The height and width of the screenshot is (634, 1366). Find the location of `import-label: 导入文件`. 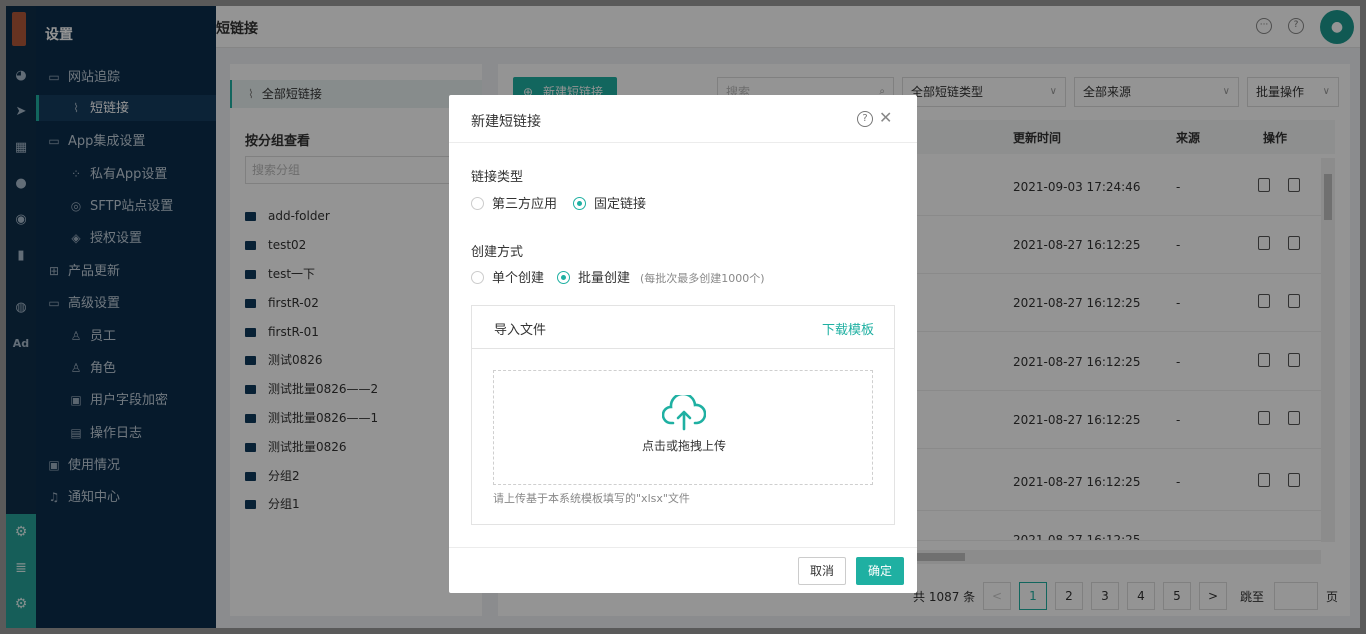

import-label: 导入文件 is located at coordinates (520, 330).